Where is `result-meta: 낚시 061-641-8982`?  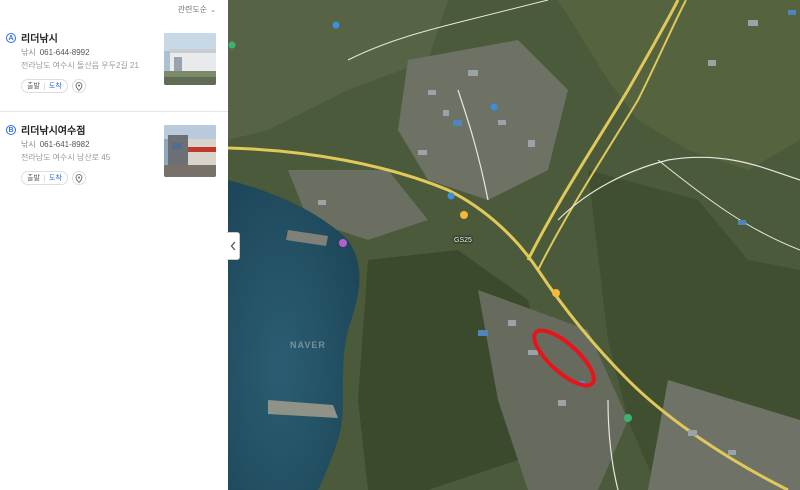
result-meta: 낚시 061-641-8982 is located at coordinates (55, 144).